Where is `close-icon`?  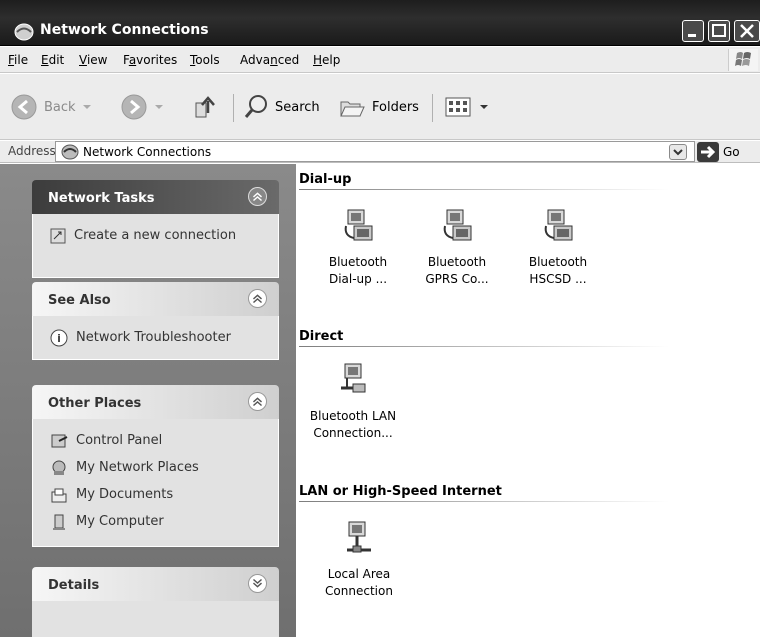 close-icon is located at coordinates (747, 31).